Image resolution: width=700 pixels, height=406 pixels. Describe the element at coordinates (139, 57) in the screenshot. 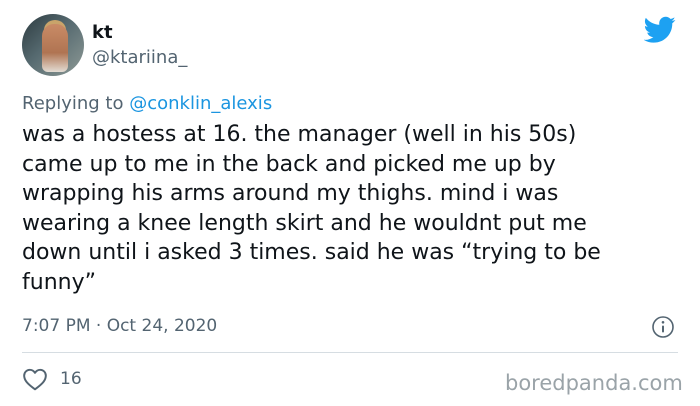

I see `author-handle: @ktariina_` at that location.